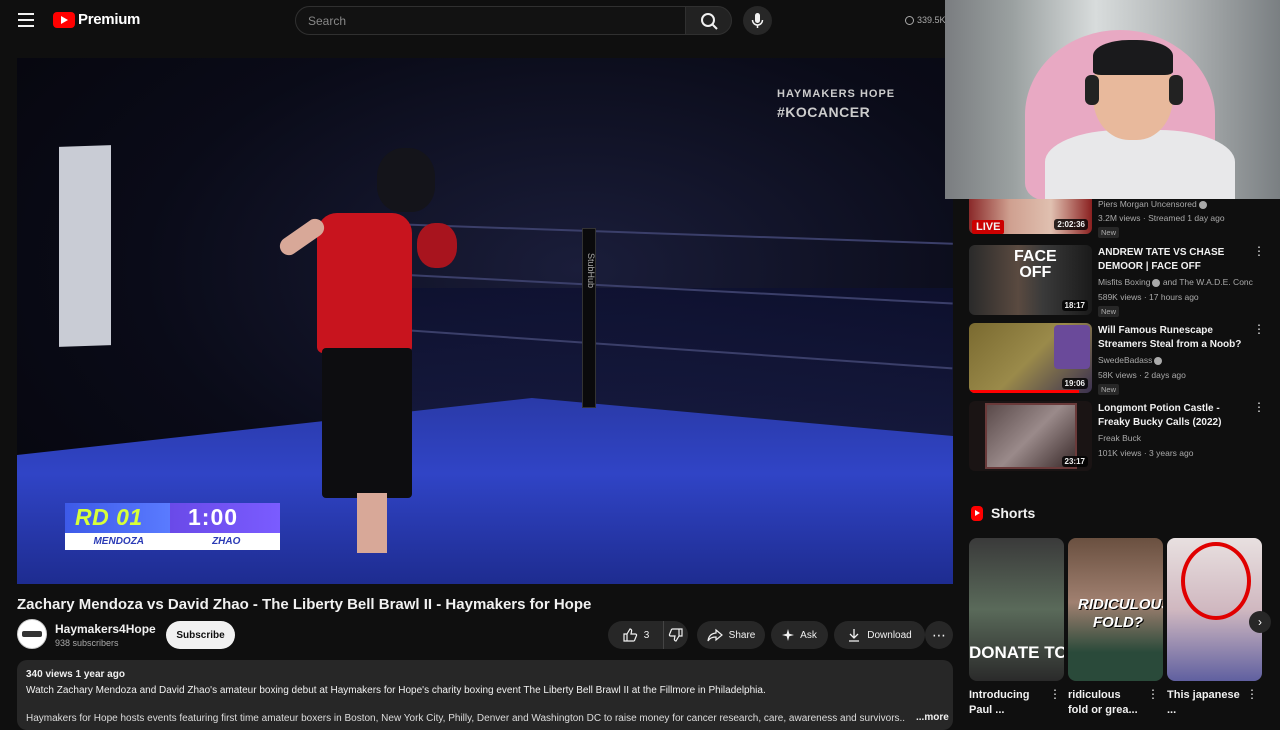  What do you see at coordinates (109, 19) in the screenshot?
I see `logo-text: Premium` at bounding box center [109, 19].